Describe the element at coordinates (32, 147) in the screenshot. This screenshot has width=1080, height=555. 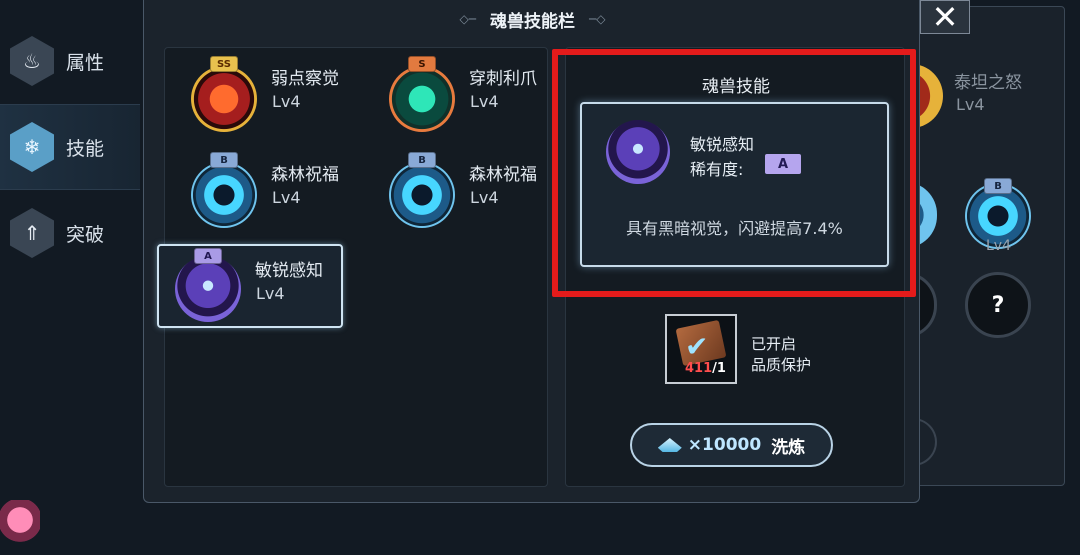
I see `snowflake-icon: ❄` at that location.